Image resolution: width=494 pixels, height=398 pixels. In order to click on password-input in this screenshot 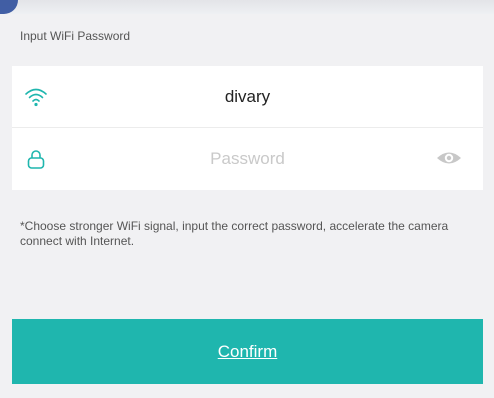, I will do `click(247, 158)`.